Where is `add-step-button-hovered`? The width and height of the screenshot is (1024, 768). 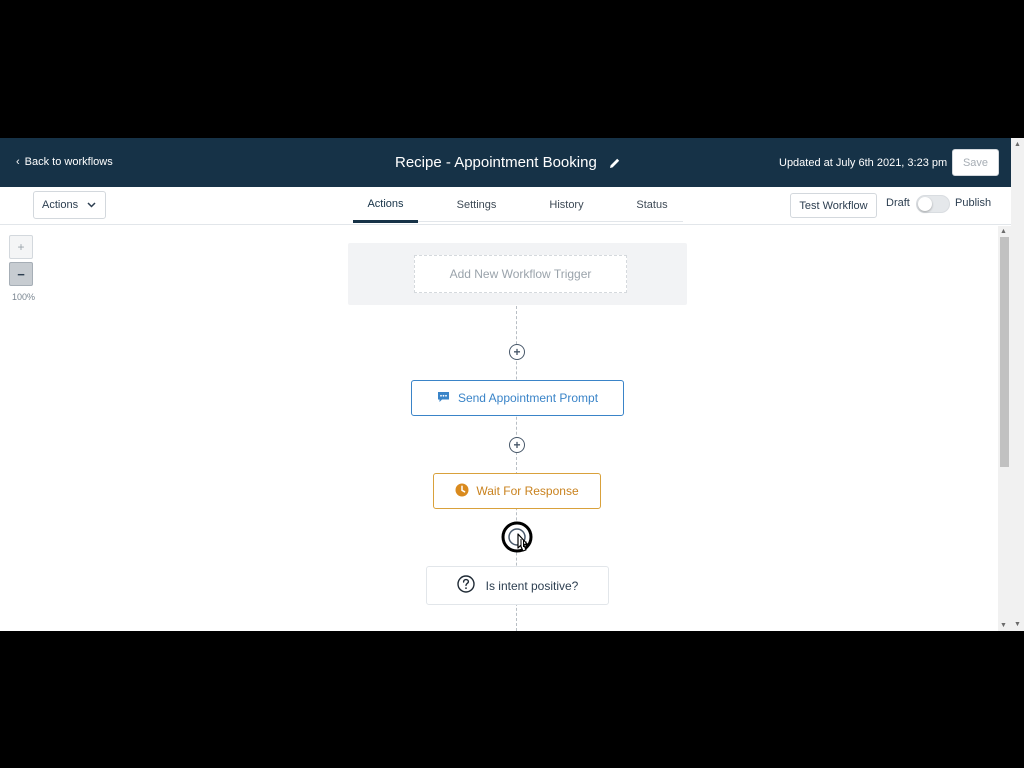 add-step-button-hovered is located at coordinates (519, 541).